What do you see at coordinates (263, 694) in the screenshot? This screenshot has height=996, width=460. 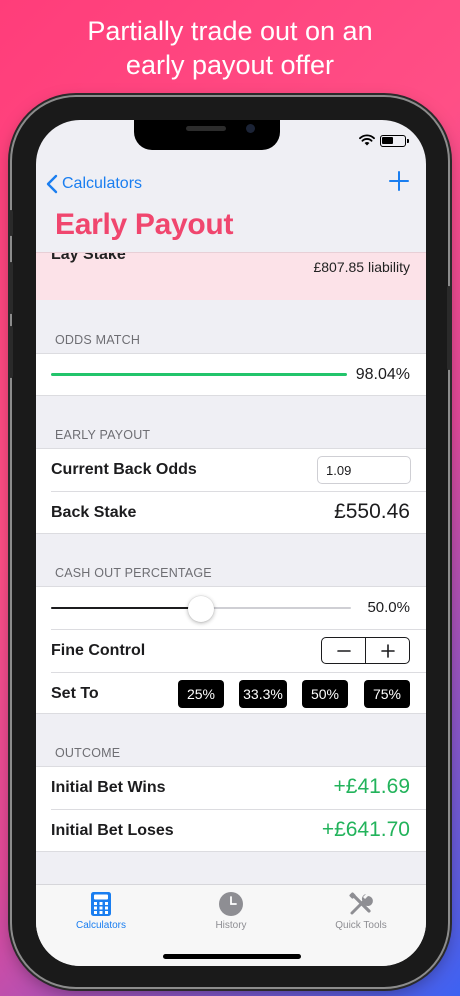 I see `set-33-button: 33.3%` at bounding box center [263, 694].